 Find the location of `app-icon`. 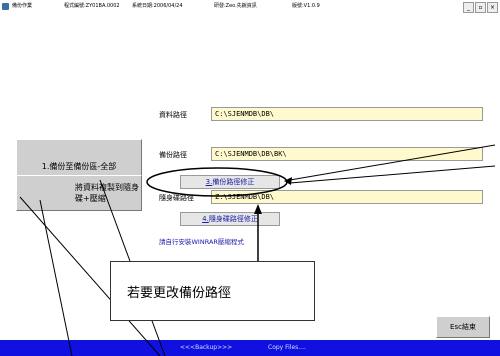

app-icon is located at coordinates (5, 6).